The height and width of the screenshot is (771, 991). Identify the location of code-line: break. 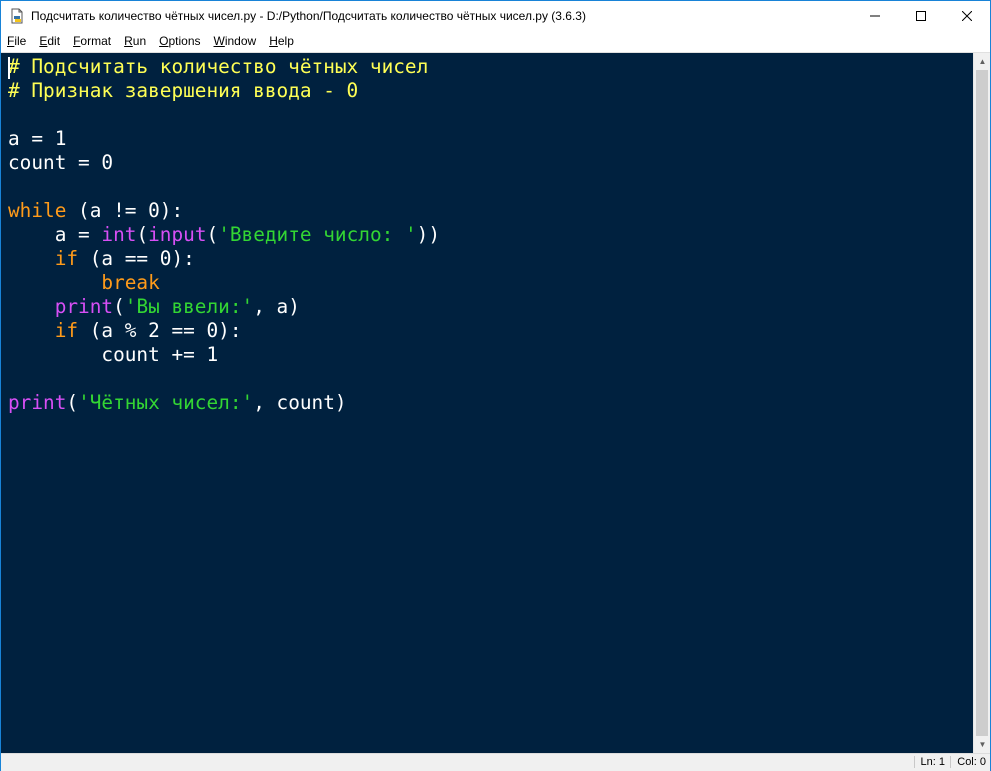
(130, 282).